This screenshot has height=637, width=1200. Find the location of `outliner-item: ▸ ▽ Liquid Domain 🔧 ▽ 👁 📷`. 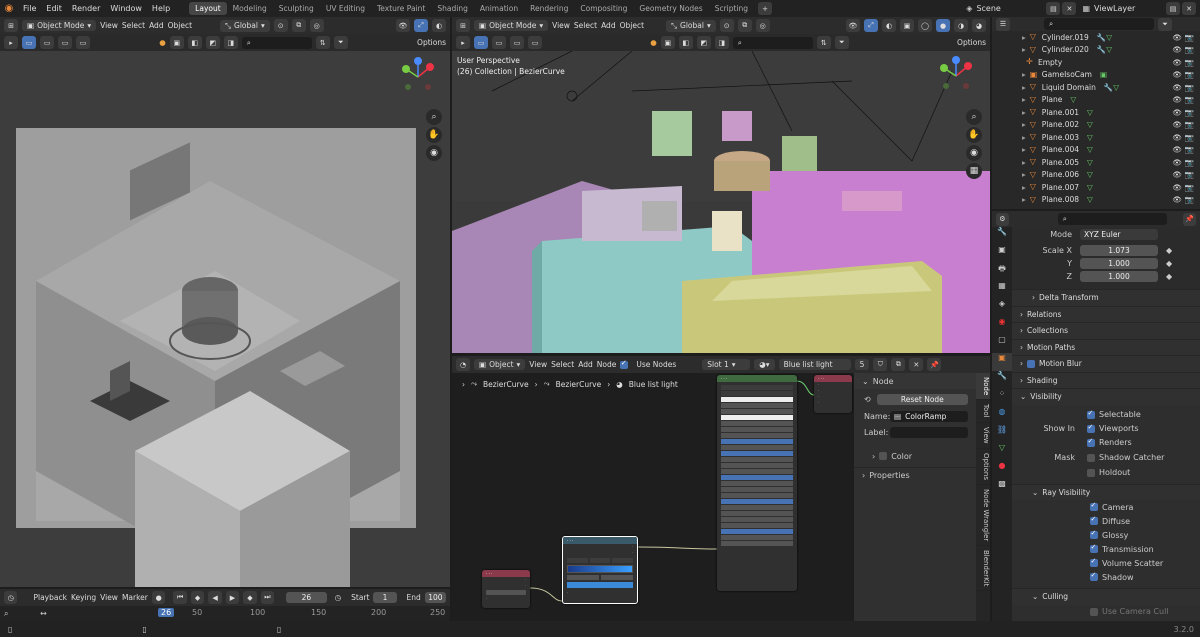

outliner-item: ▸ ▽ Liquid Domain 🔧 ▽ 👁 📷 is located at coordinates (1111, 87).